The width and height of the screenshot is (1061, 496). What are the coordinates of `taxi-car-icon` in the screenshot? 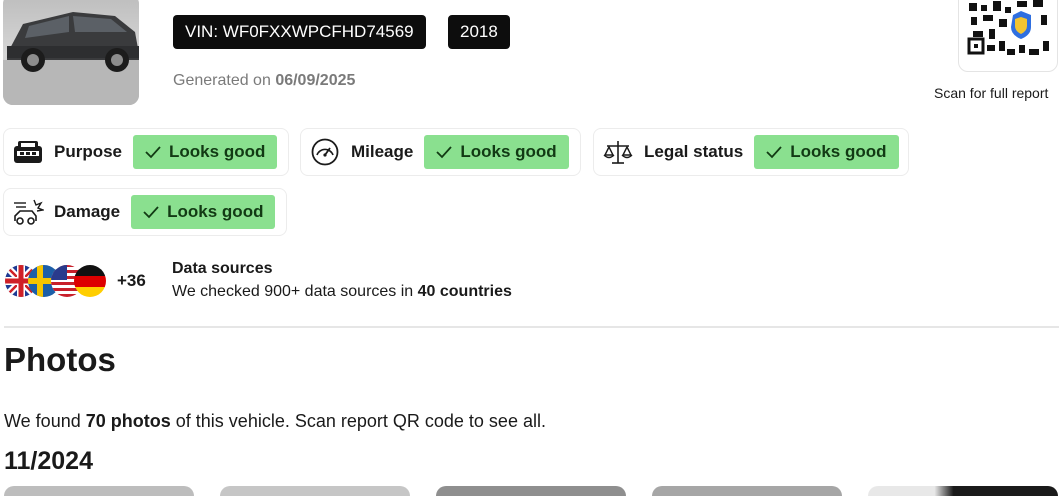 It's located at (28, 152).